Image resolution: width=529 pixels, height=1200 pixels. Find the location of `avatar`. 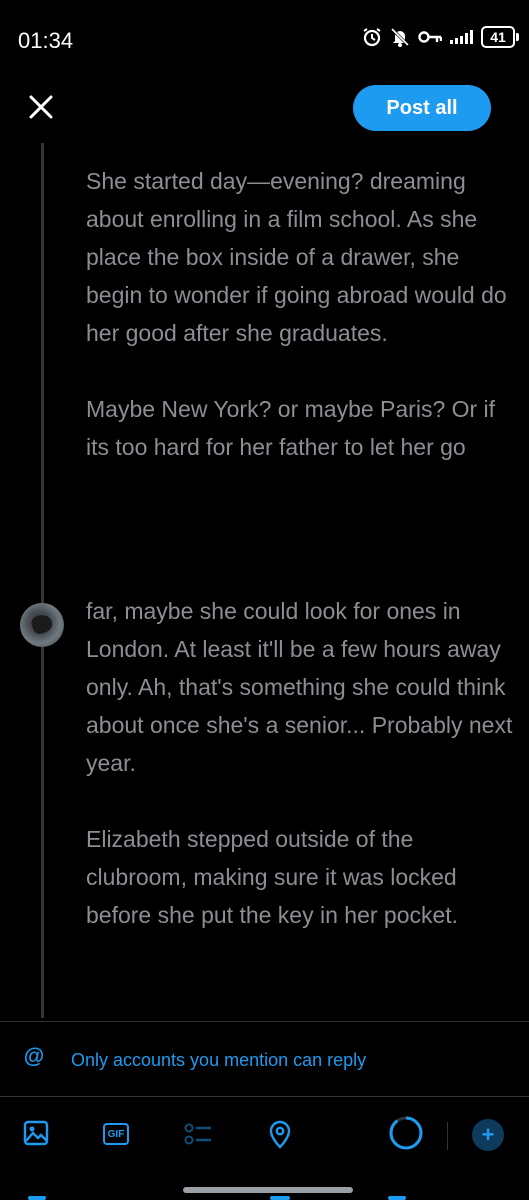

avatar is located at coordinates (42, 625).